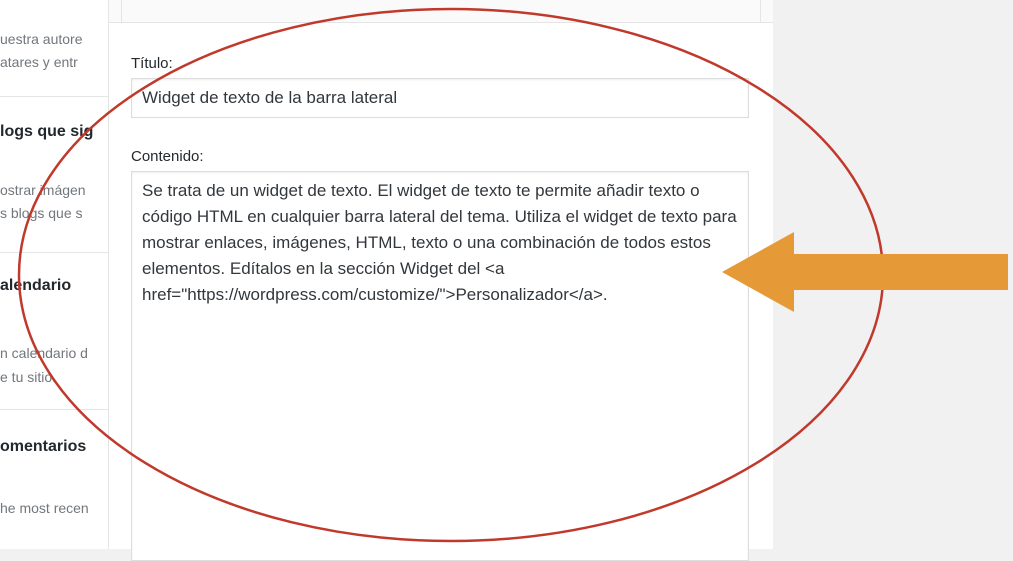  Describe the element at coordinates (43, 446) in the screenshot. I see `widget-item-title: omentarios` at that location.